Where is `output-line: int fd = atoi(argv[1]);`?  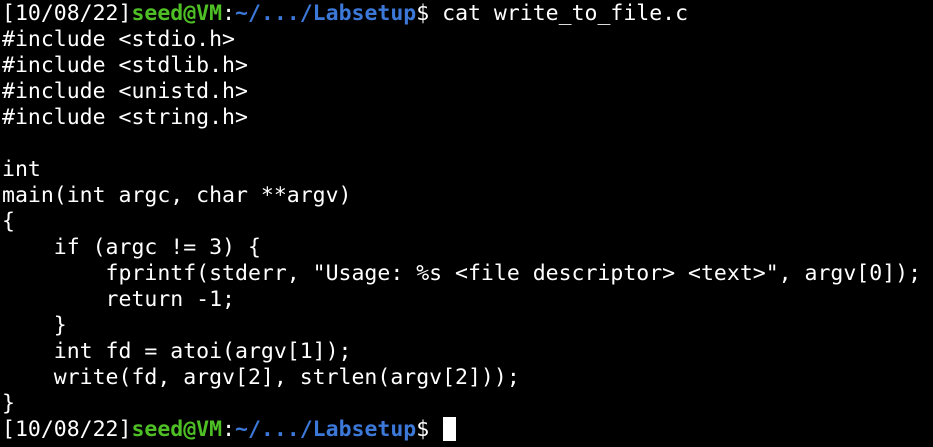
output-line: int fd = atoi(argv[1]); is located at coordinates (177, 351).